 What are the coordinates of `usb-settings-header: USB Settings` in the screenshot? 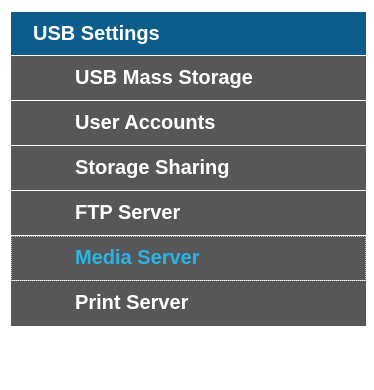 It's located at (188, 34).